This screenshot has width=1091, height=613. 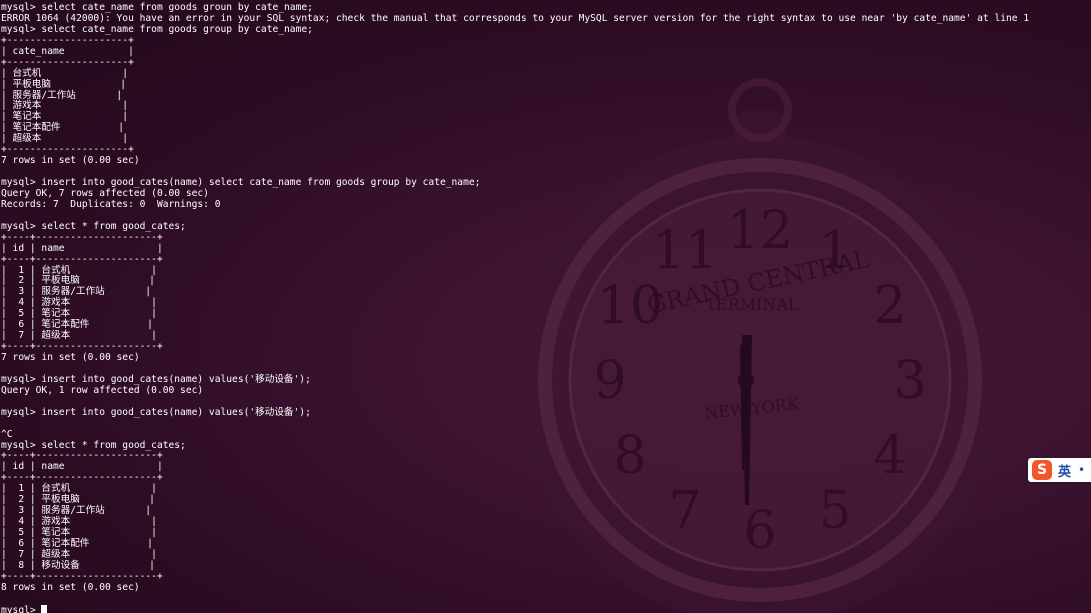 What do you see at coordinates (70, 587) in the screenshot?
I see `terminal-line: 8 rows in set (0.00 sec)` at bounding box center [70, 587].